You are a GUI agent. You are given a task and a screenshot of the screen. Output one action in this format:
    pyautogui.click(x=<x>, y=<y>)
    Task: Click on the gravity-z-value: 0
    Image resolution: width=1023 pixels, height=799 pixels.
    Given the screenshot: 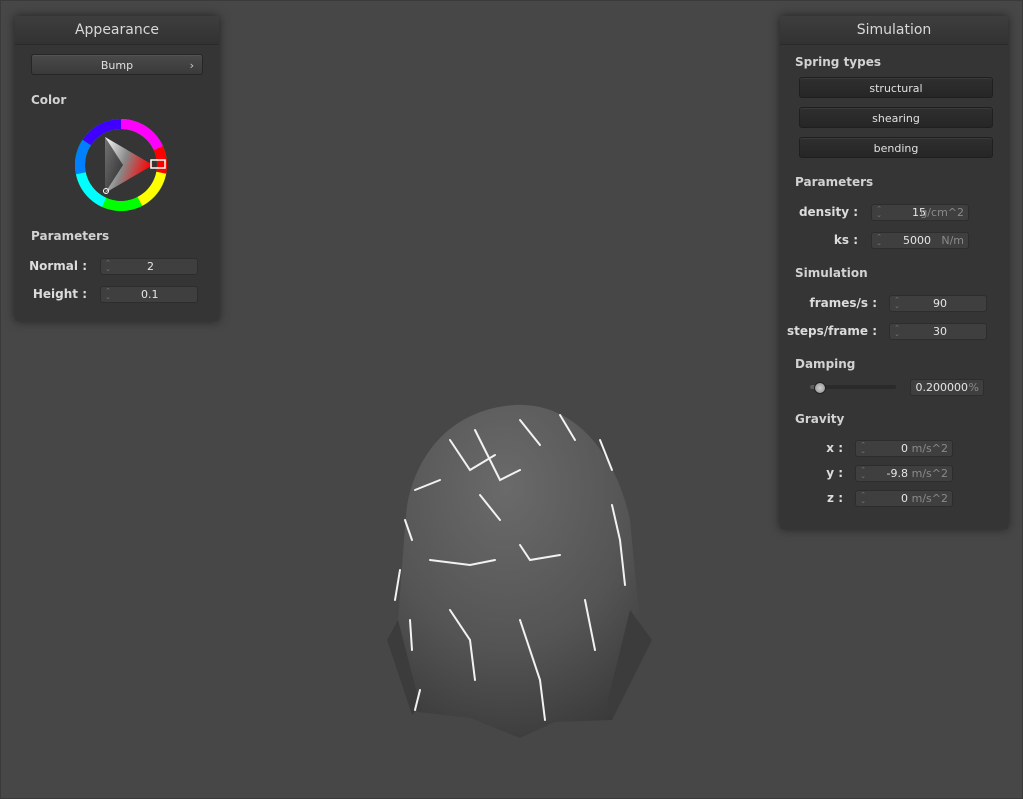 What is the action you would take?
    pyautogui.click(x=904, y=498)
    